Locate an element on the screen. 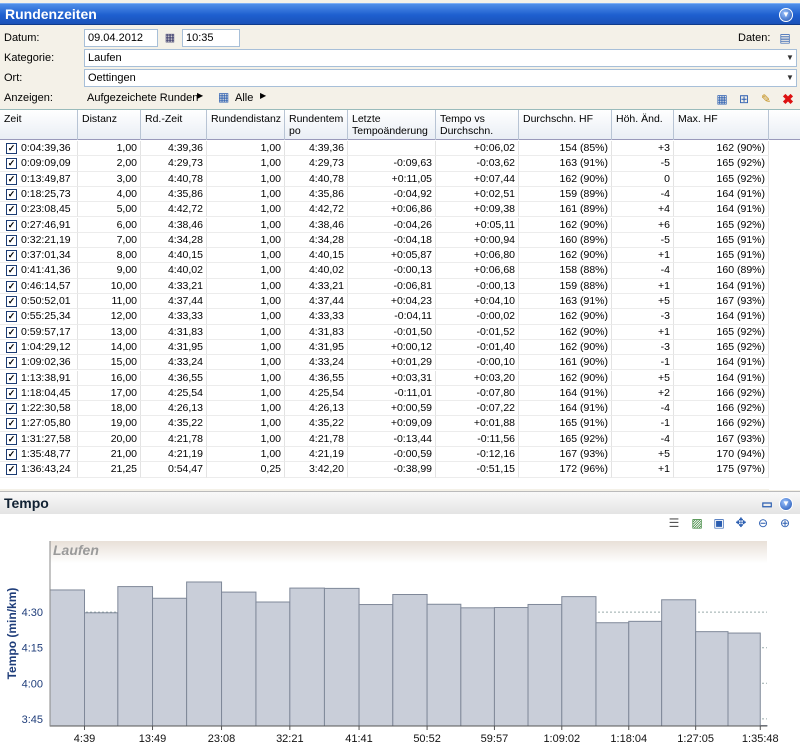  kategorie-select: Laufen is located at coordinates (440, 58).